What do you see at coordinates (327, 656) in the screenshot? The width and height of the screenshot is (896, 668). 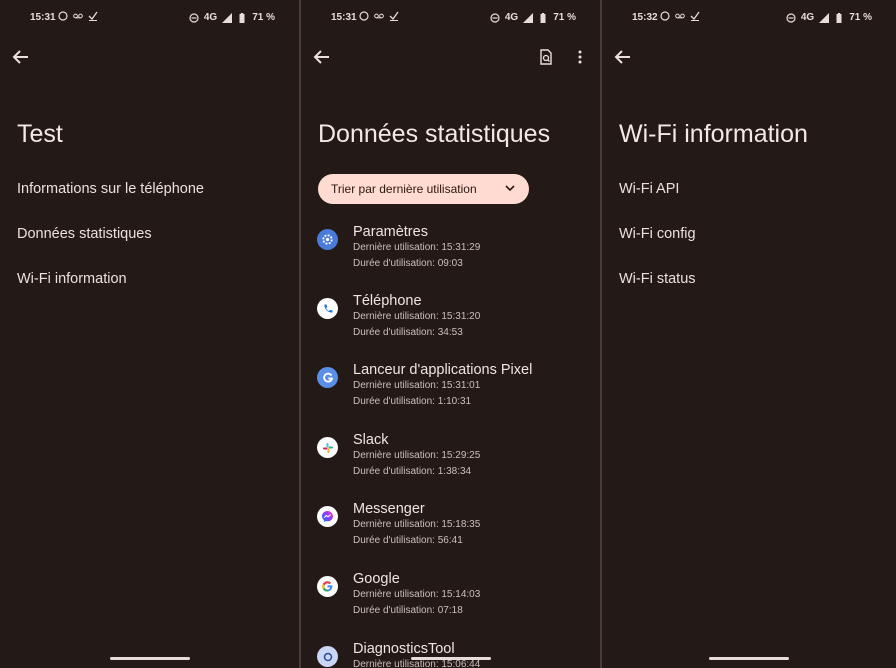 I see `diagnostics-icon` at bounding box center [327, 656].